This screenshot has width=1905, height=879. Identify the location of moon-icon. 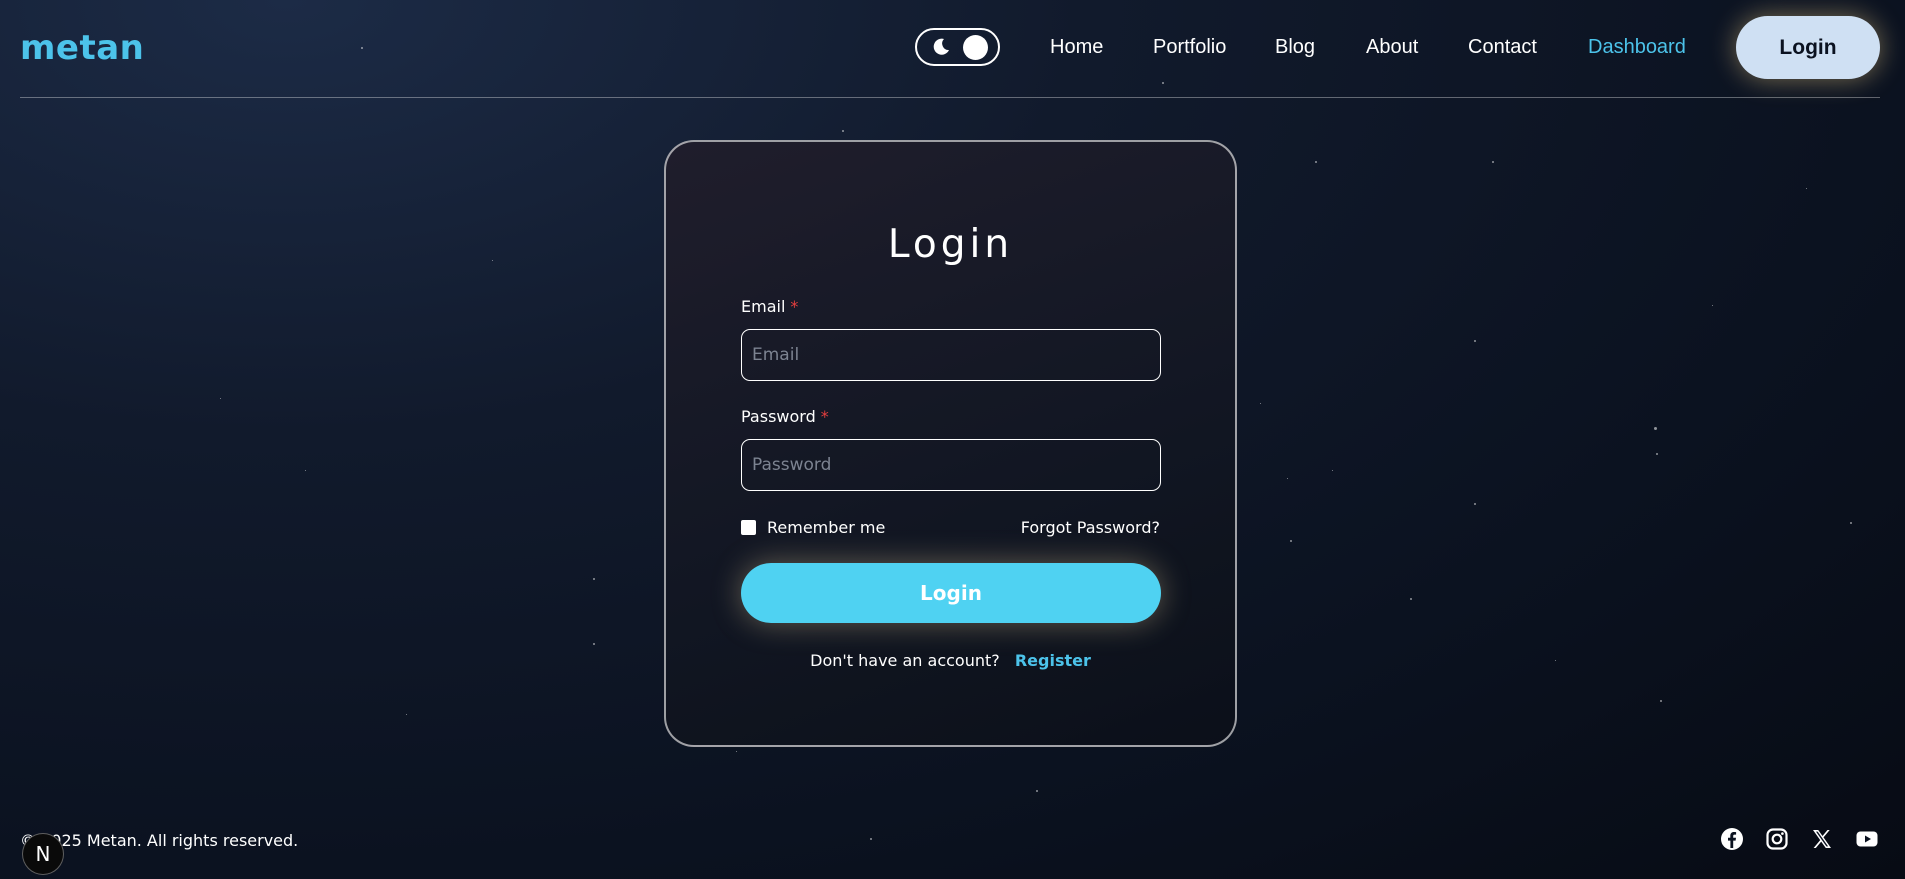
(941, 46).